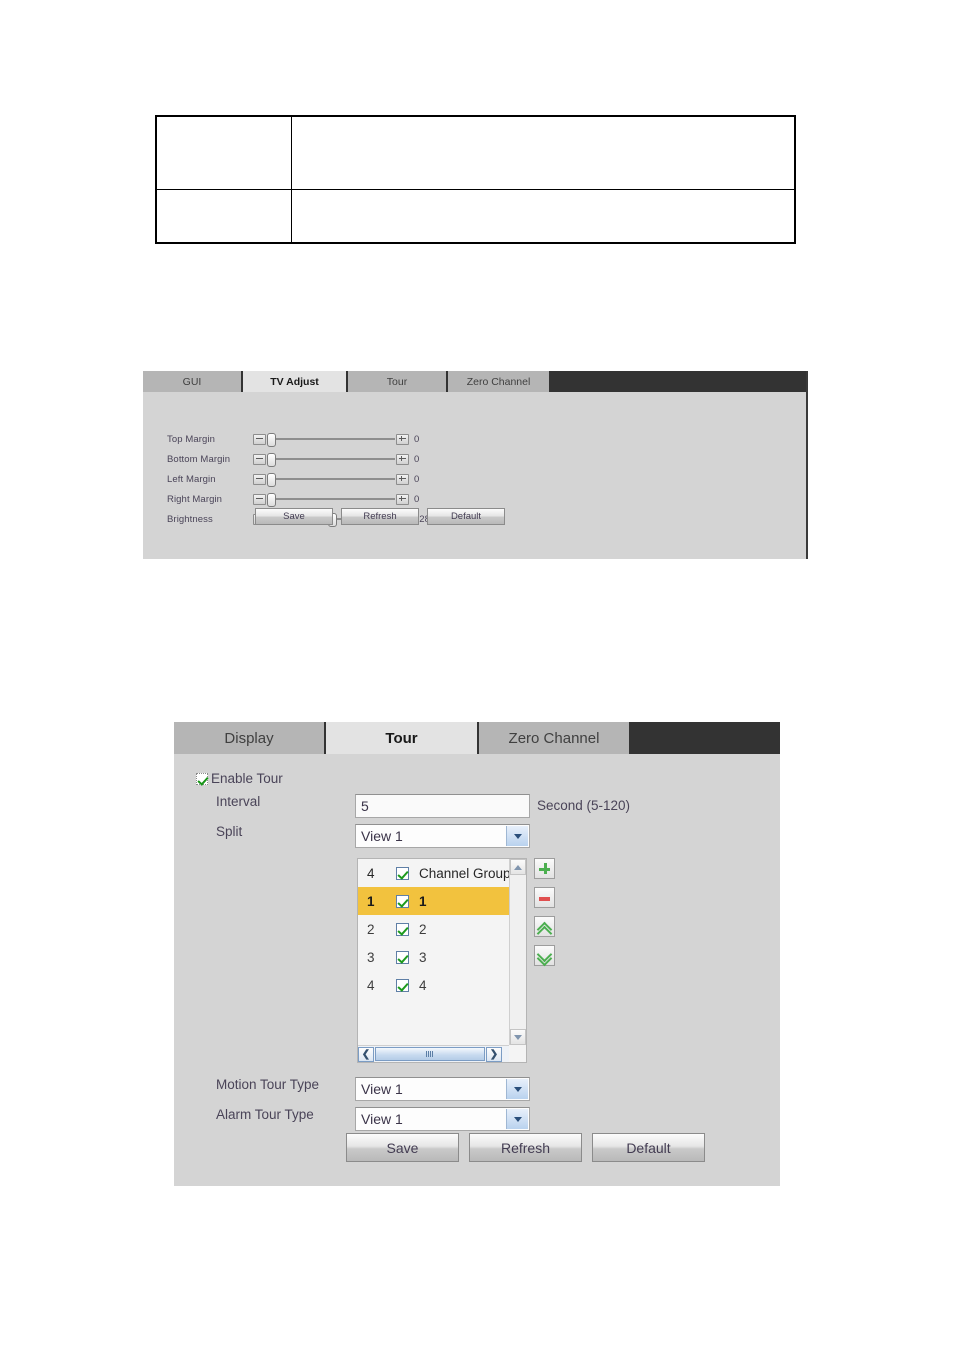 This screenshot has height=1350, width=954. Describe the element at coordinates (494, 1054) in the screenshot. I see `scroll-right-button: ❯` at that location.